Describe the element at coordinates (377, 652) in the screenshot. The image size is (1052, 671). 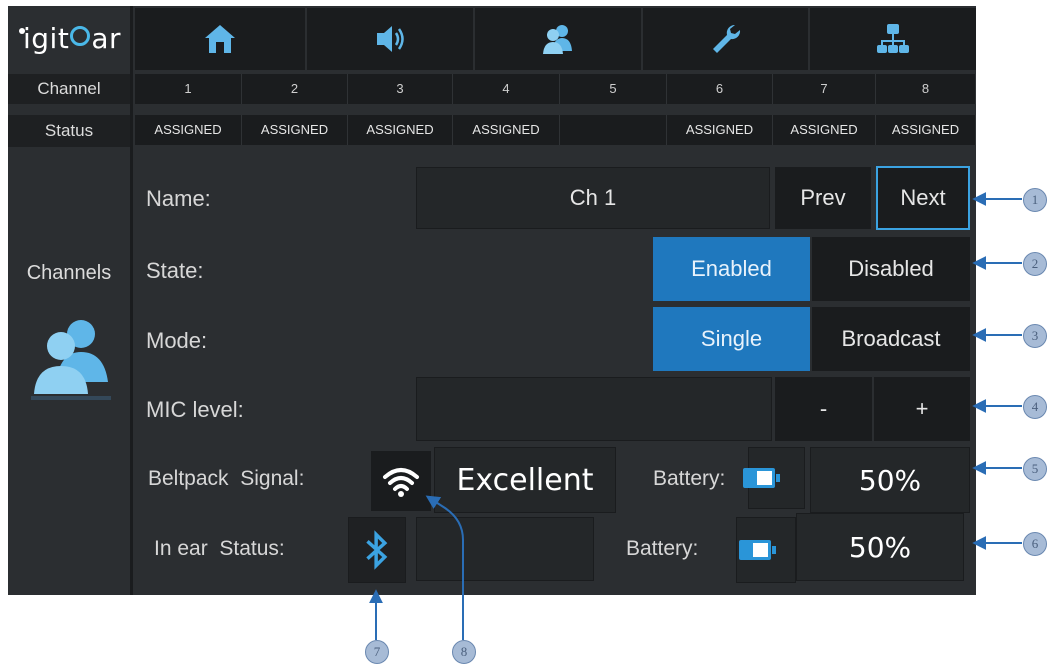
I see `callout-7: 7` at that location.